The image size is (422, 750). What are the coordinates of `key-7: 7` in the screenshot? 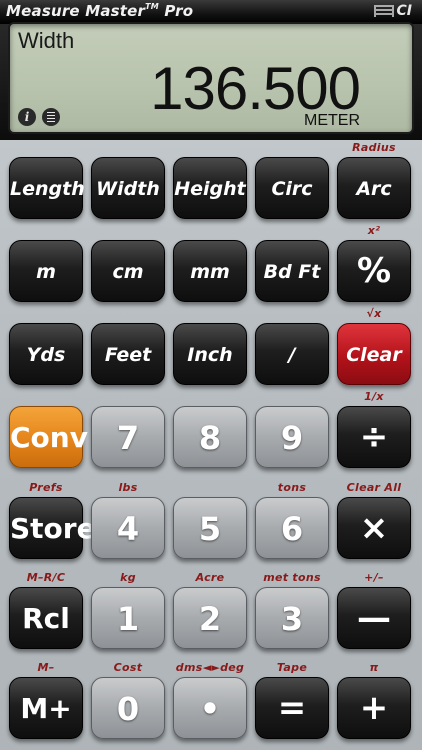 It's located at (128, 437).